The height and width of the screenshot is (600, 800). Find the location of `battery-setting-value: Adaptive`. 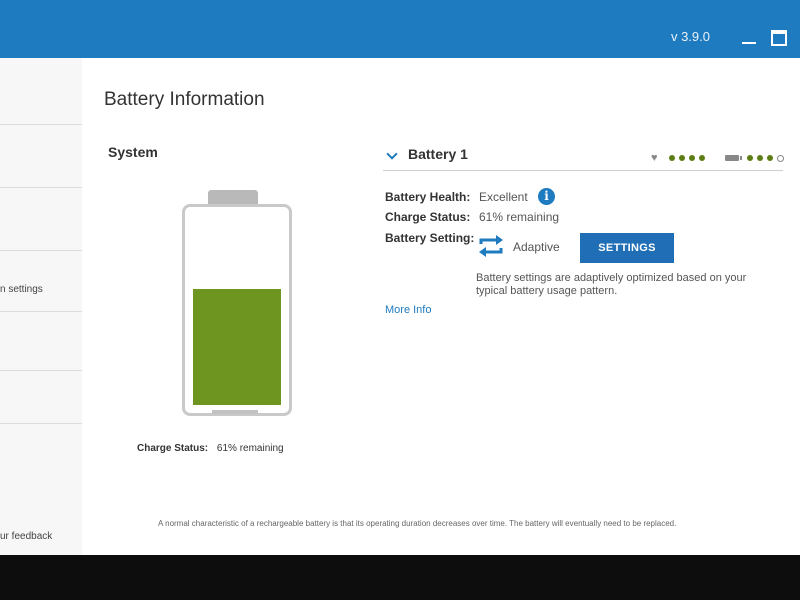

battery-setting-value: Adaptive is located at coordinates (536, 247).